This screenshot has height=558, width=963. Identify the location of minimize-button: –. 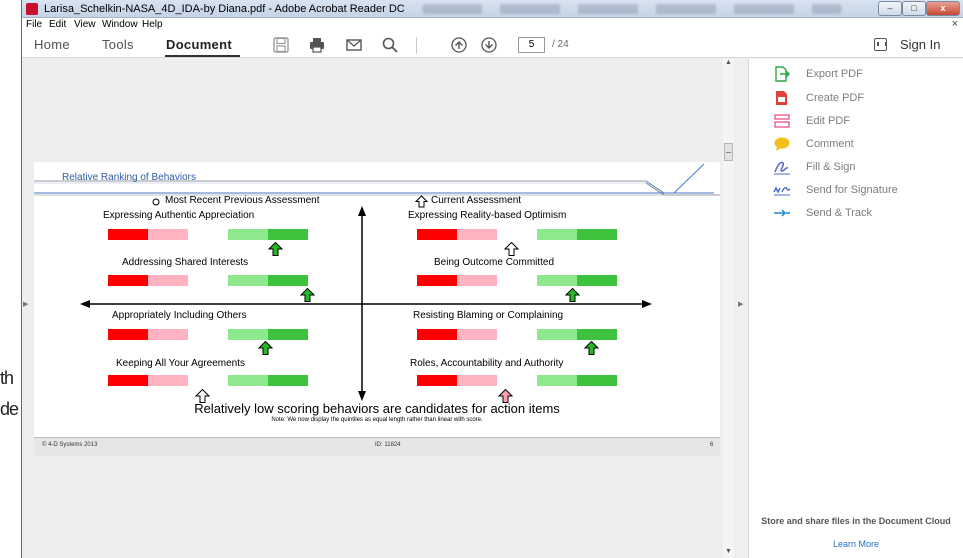
(890, 8).